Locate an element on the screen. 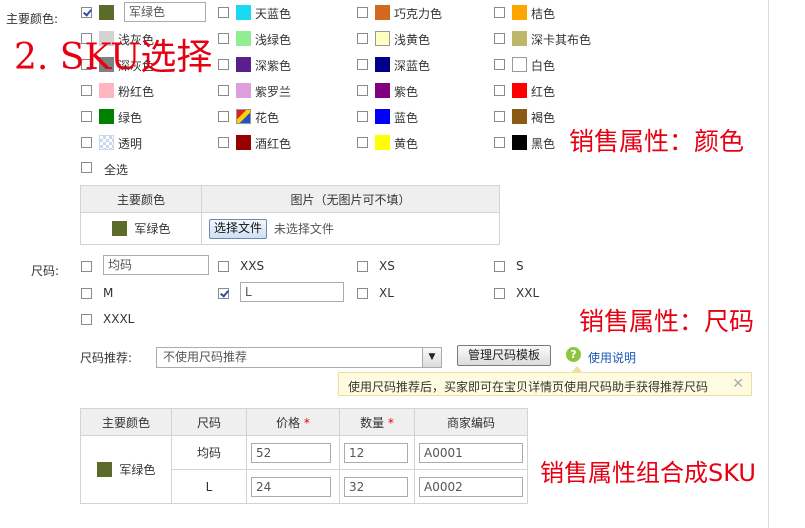 Image resolution: width=805 pixels, height=528 pixels. sku-header-qty: 数量 * is located at coordinates (377, 422).